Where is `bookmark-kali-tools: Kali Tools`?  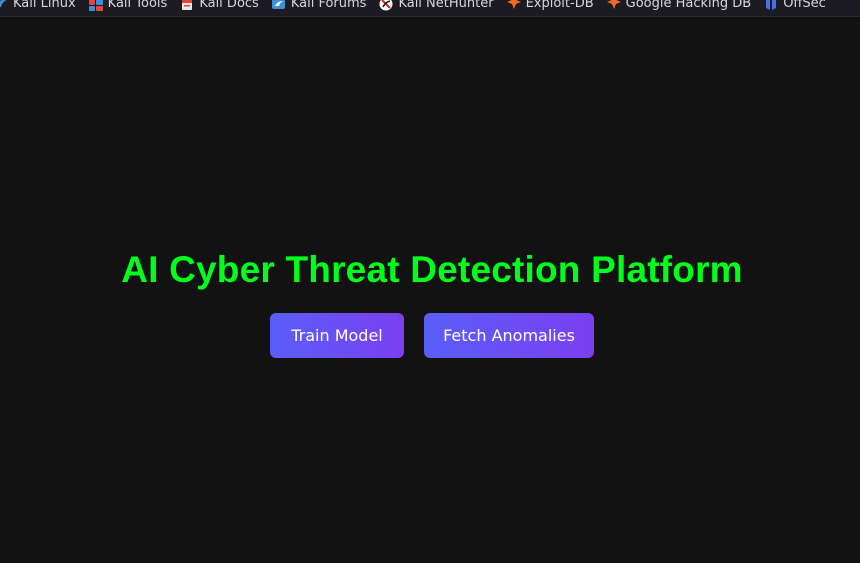 bookmark-kali-tools: Kali Tools is located at coordinates (128, 6).